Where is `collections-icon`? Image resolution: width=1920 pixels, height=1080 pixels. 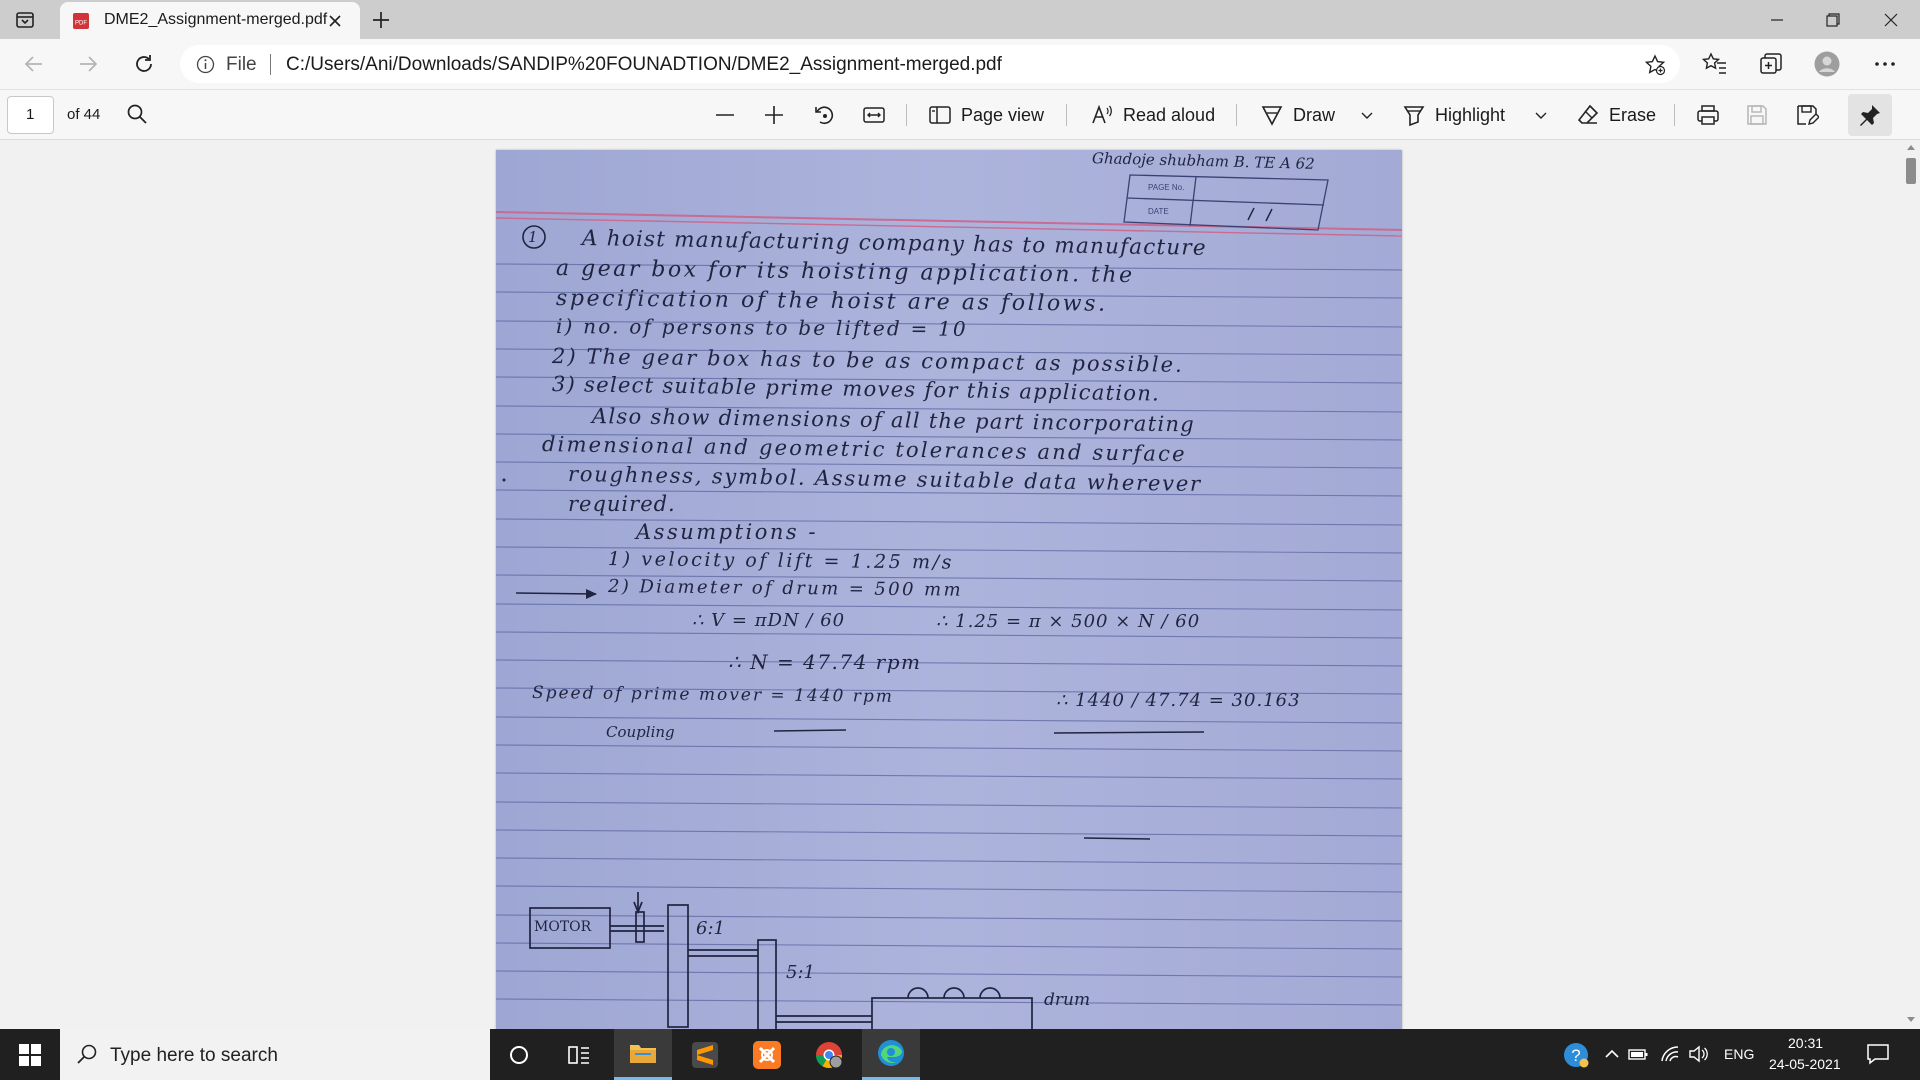 collections-icon is located at coordinates (1771, 64).